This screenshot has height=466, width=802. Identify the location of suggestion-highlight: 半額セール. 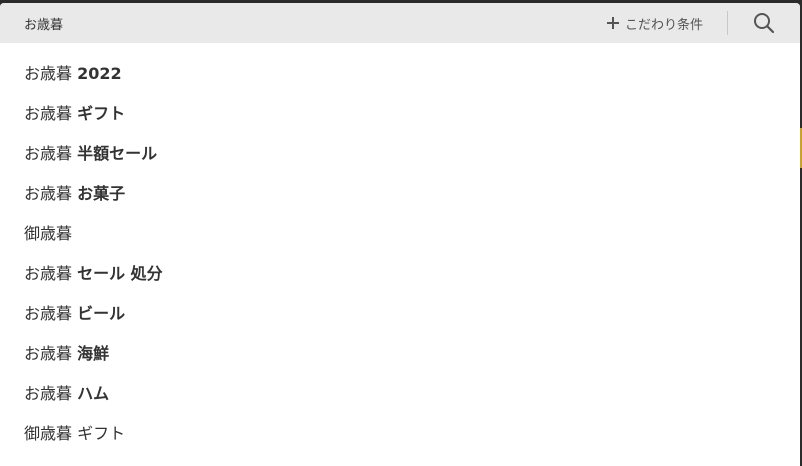
(117, 153).